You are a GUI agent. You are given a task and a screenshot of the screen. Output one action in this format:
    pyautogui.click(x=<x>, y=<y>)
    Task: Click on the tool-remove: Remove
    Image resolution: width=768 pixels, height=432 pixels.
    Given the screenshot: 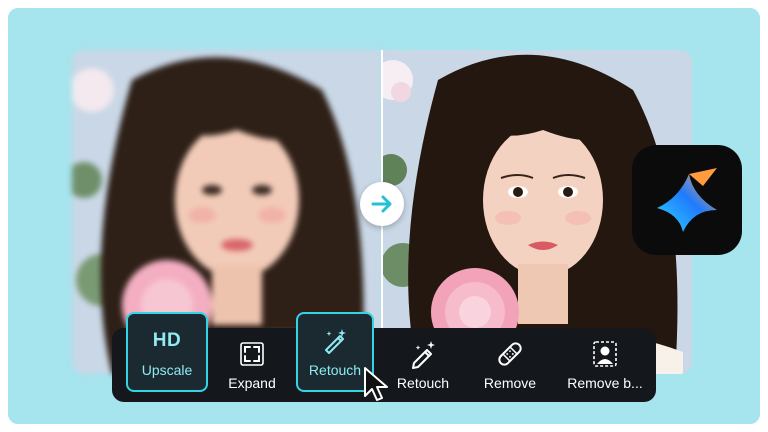 What is the action you would take?
    pyautogui.click(x=510, y=365)
    